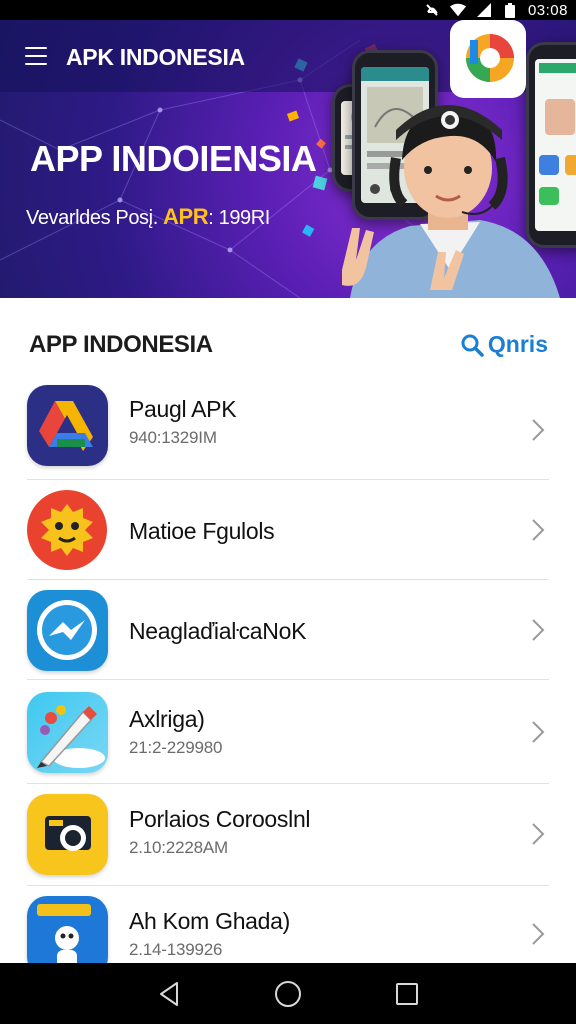 The width and height of the screenshot is (576, 1024). I want to click on app-name: Matioe Fgulols, so click(202, 531).